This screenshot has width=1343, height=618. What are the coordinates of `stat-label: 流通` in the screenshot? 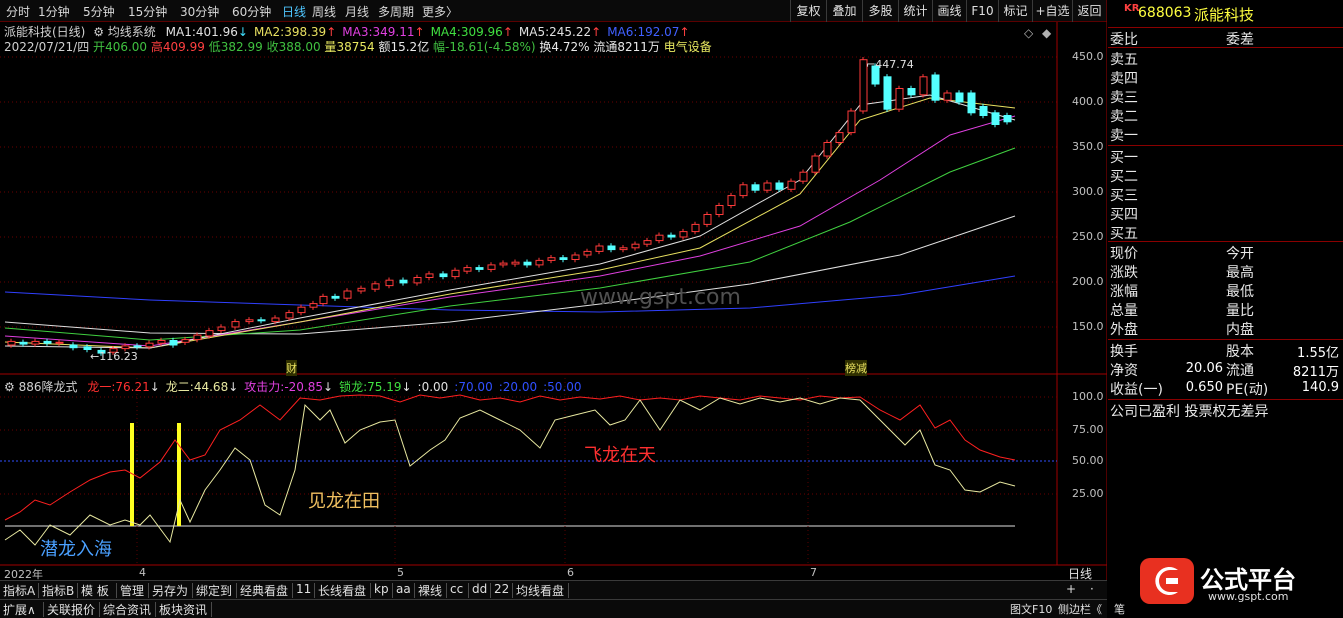 It's located at (1240, 371).